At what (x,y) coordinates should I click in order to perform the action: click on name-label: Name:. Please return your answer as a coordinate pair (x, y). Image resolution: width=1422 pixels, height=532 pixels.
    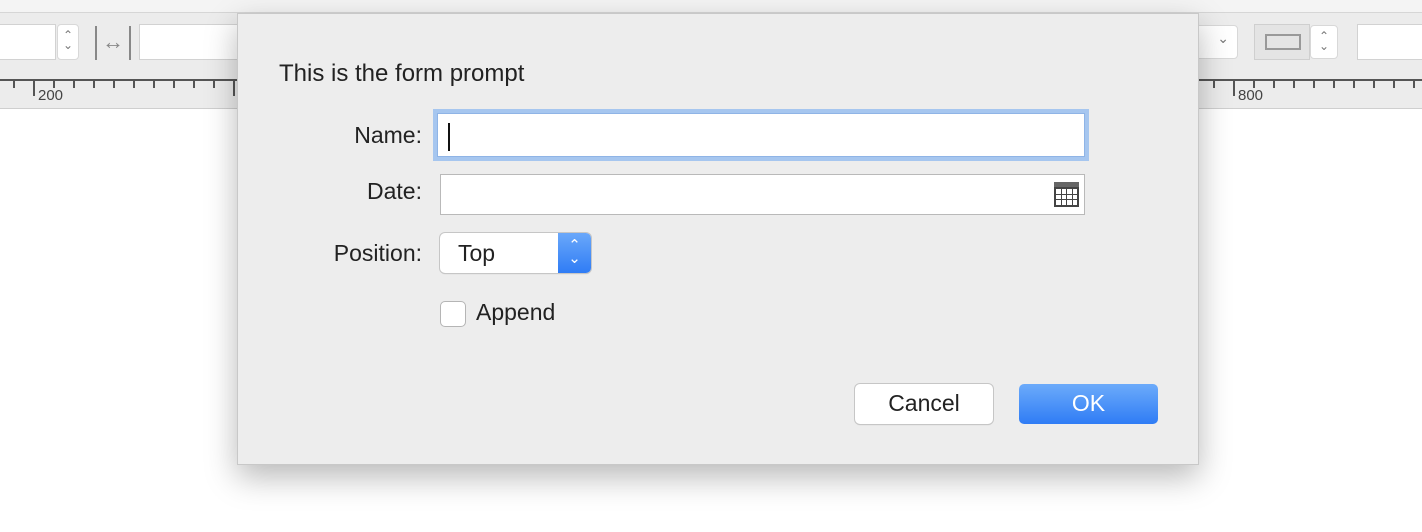
    Looking at the image, I should click on (388, 135).